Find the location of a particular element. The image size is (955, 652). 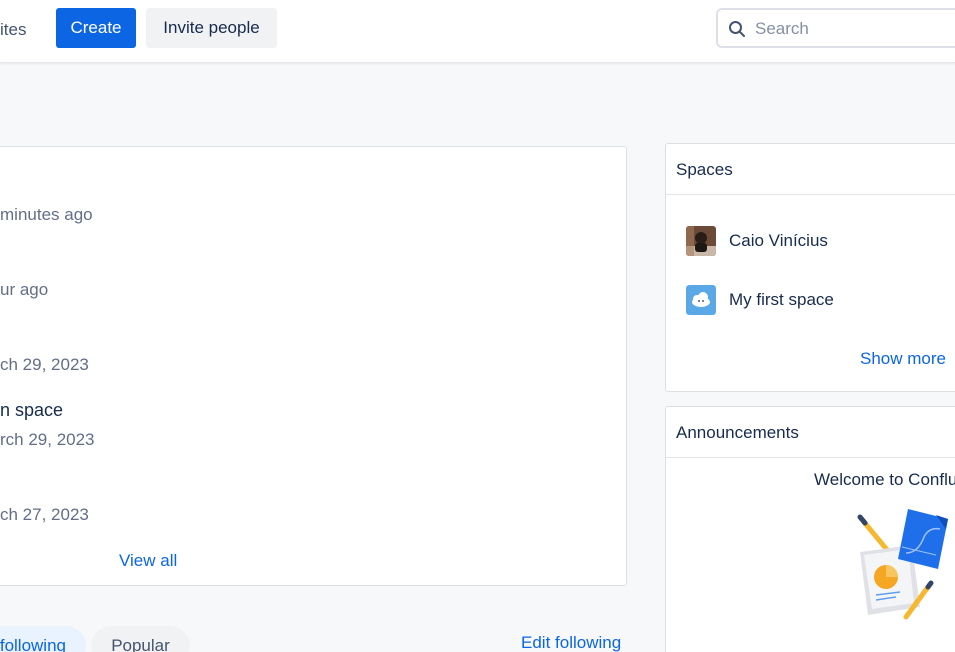

activity-item-meta: minutes ago is located at coordinates (46, 214).